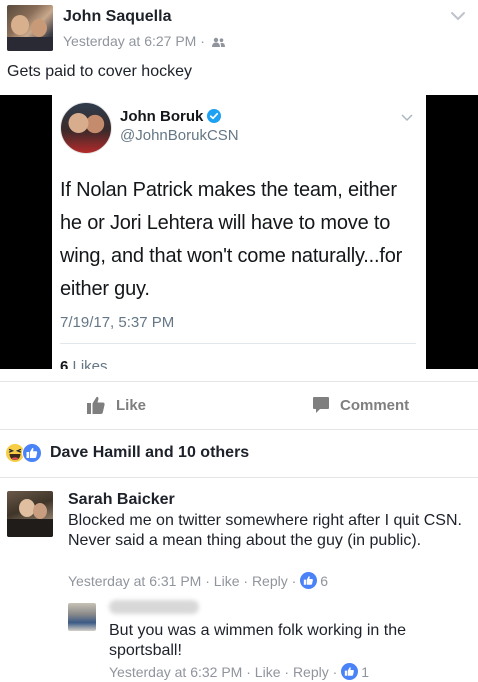 Image resolution: width=478 pixels, height=682 pixels. What do you see at coordinates (117, 322) in the screenshot?
I see `tweet-date: 7/19/17, 5:37 PM` at bounding box center [117, 322].